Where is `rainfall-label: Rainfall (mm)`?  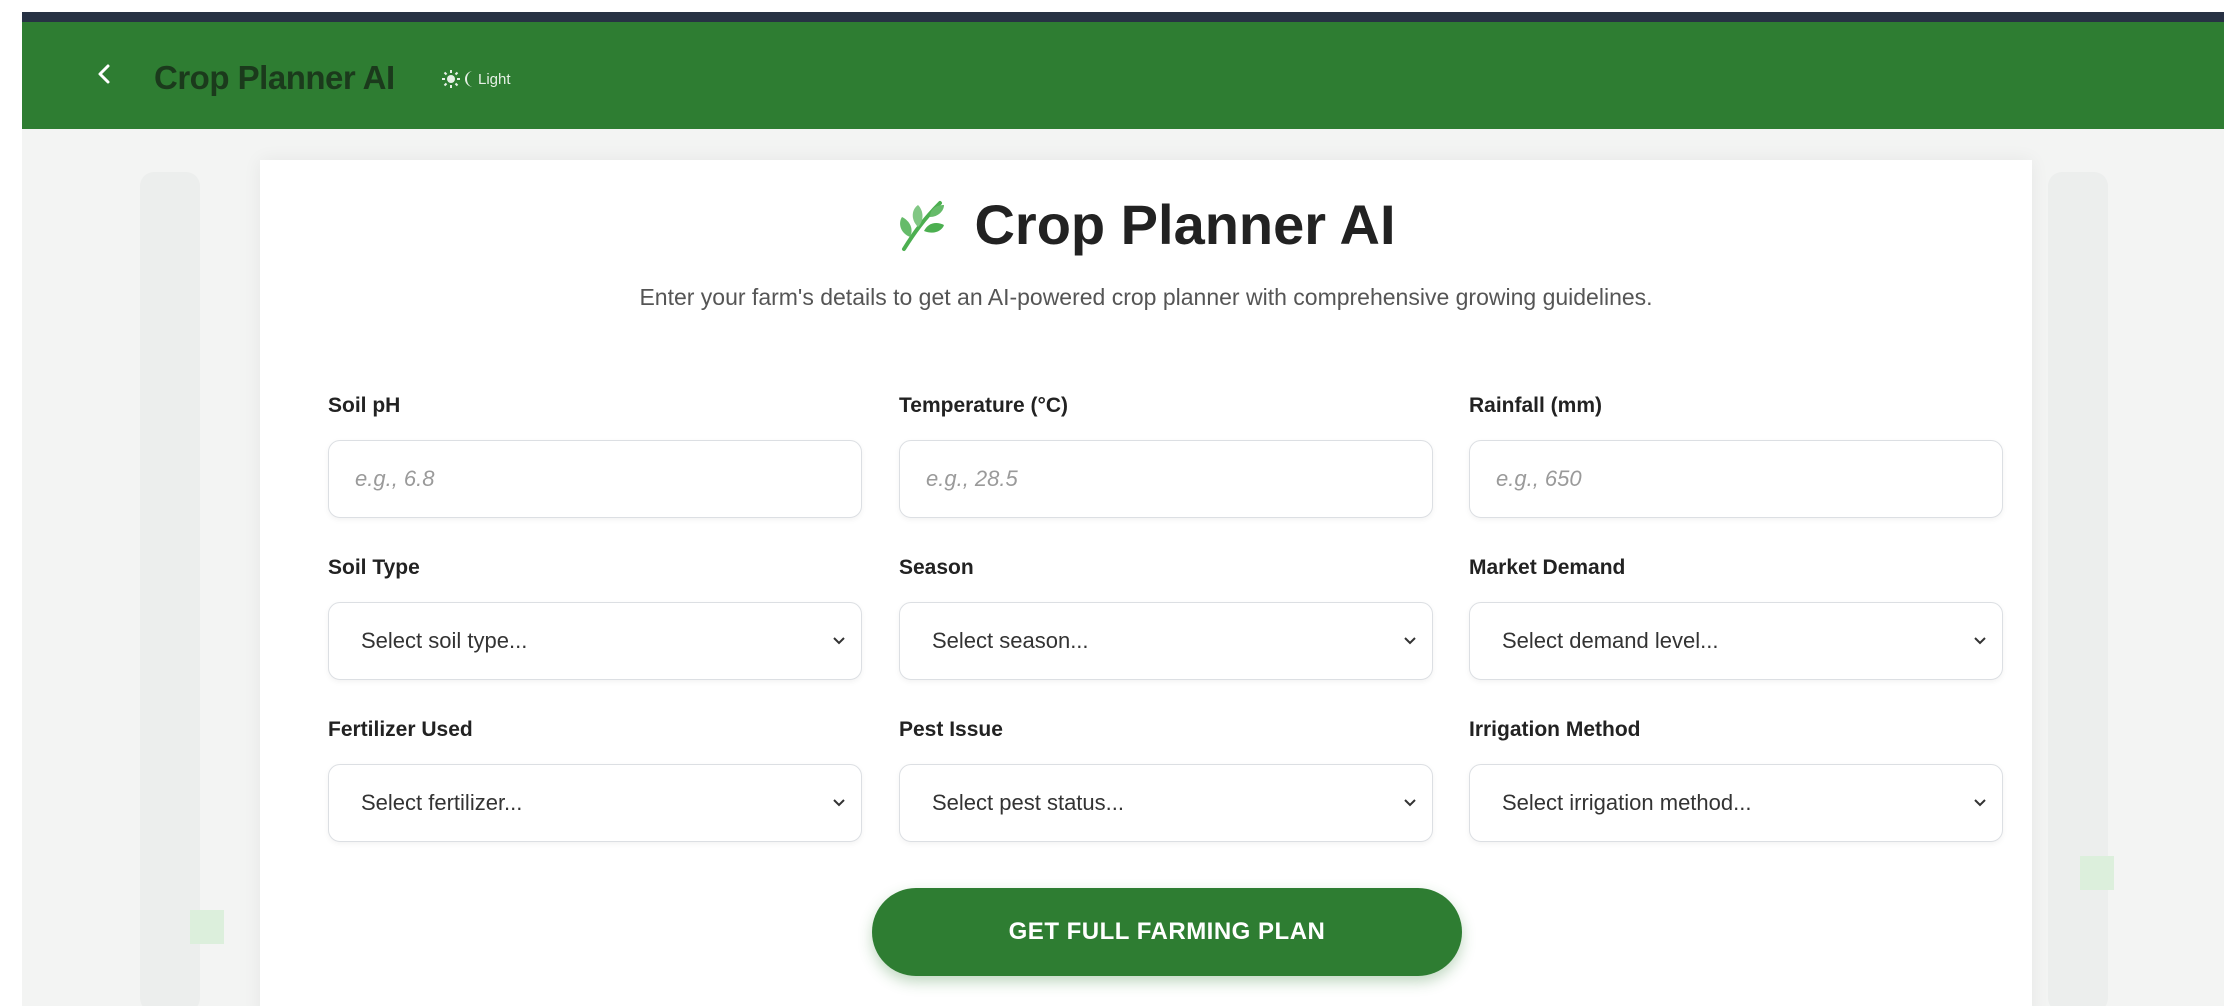
rainfall-label: Rainfall (mm) is located at coordinates (1536, 405).